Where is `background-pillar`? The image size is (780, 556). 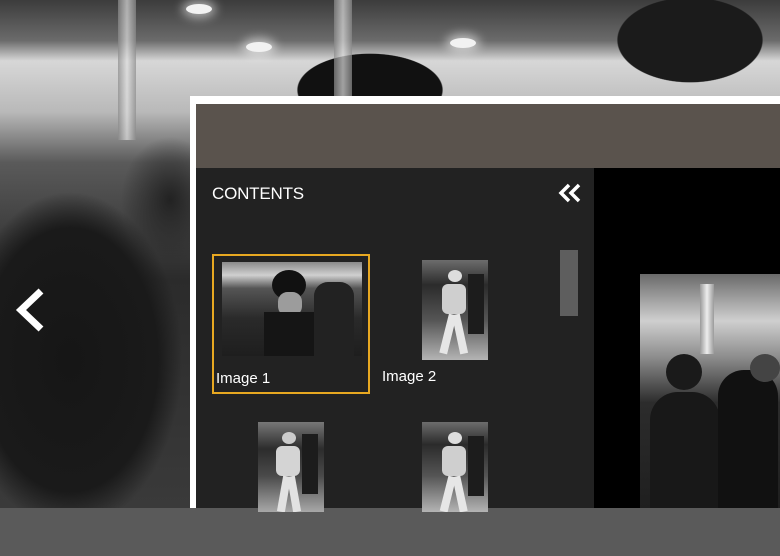 background-pillar is located at coordinates (127, 70).